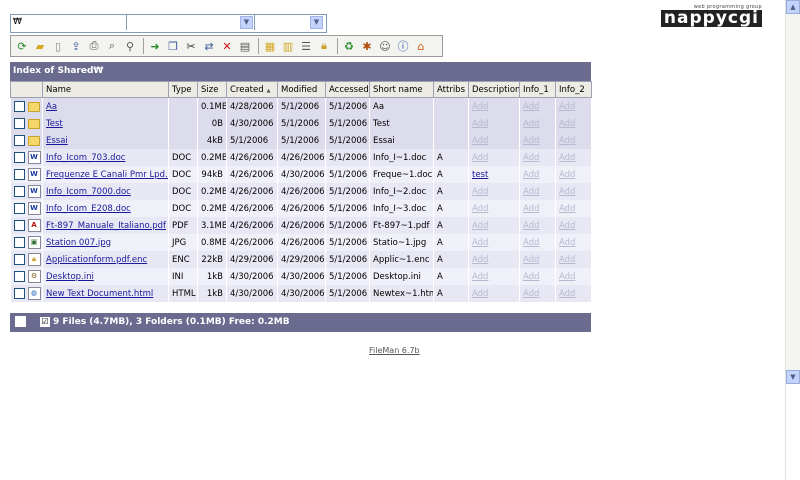 The width and height of the screenshot is (800, 480). I want to click on settings-icon: ✱, so click(367, 46).